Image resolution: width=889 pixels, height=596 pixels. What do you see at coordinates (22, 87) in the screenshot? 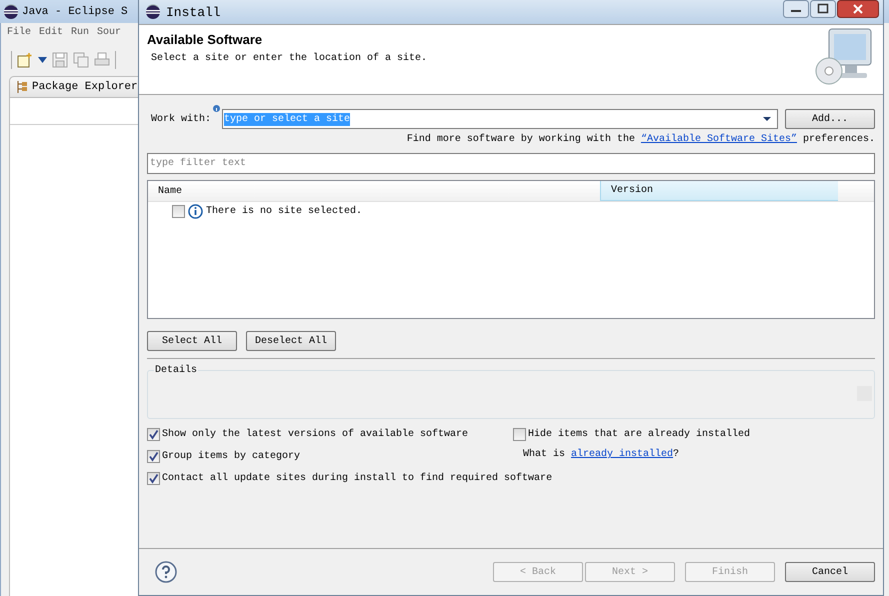
I see `package-tree-icon` at bounding box center [22, 87].